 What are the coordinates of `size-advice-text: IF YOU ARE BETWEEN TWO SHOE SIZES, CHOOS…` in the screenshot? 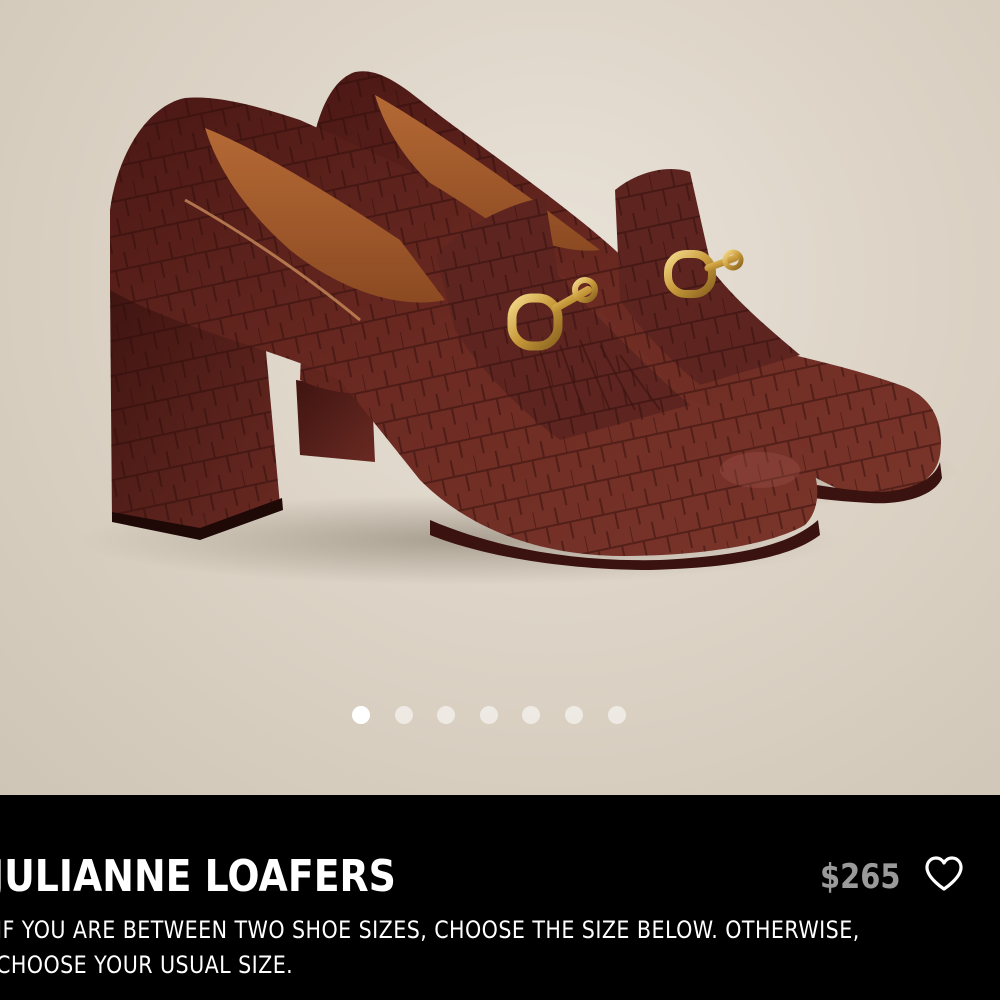 It's located at (430, 947).